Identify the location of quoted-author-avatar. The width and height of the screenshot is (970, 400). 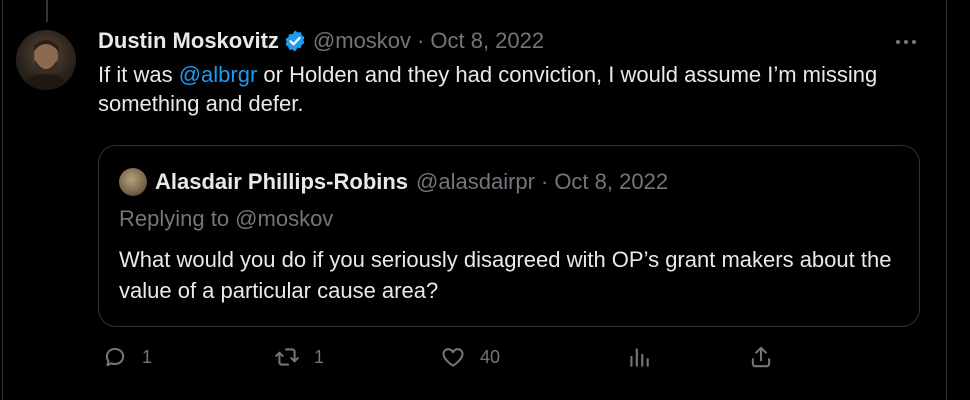
(133, 182).